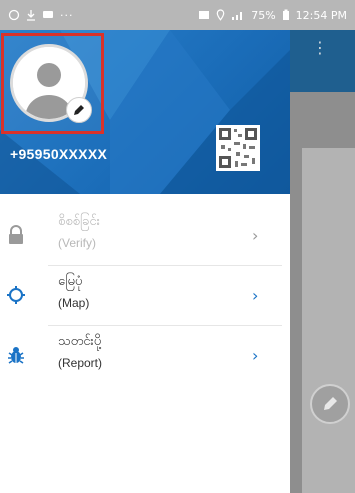  What do you see at coordinates (41, 15) in the screenshot?
I see `status-left-icons: ···` at bounding box center [41, 15].